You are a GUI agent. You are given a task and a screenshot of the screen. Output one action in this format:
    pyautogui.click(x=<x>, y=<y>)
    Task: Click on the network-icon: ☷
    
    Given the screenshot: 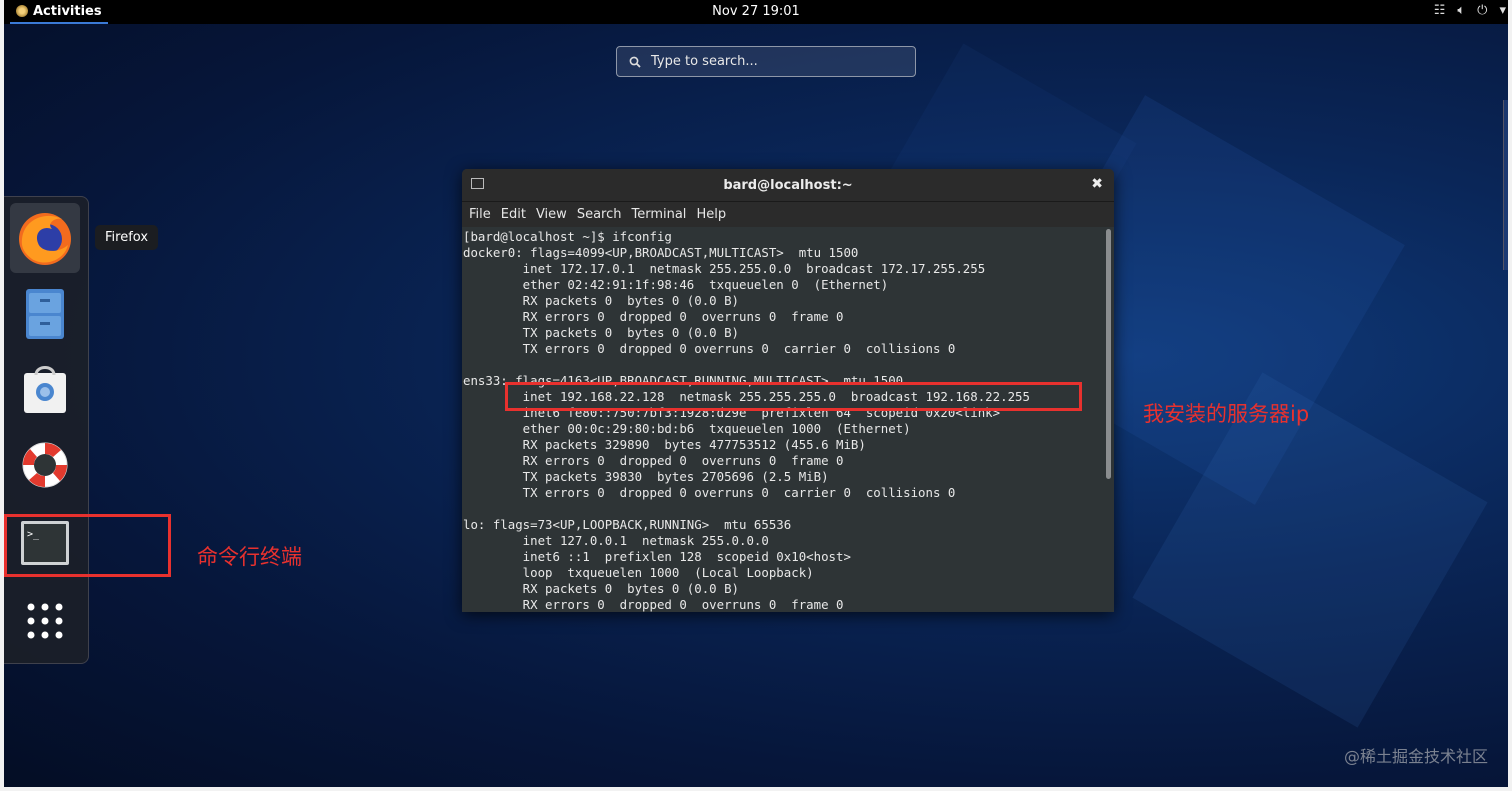 What is the action you would take?
    pyautogui.click(x=1440, y=10)
    